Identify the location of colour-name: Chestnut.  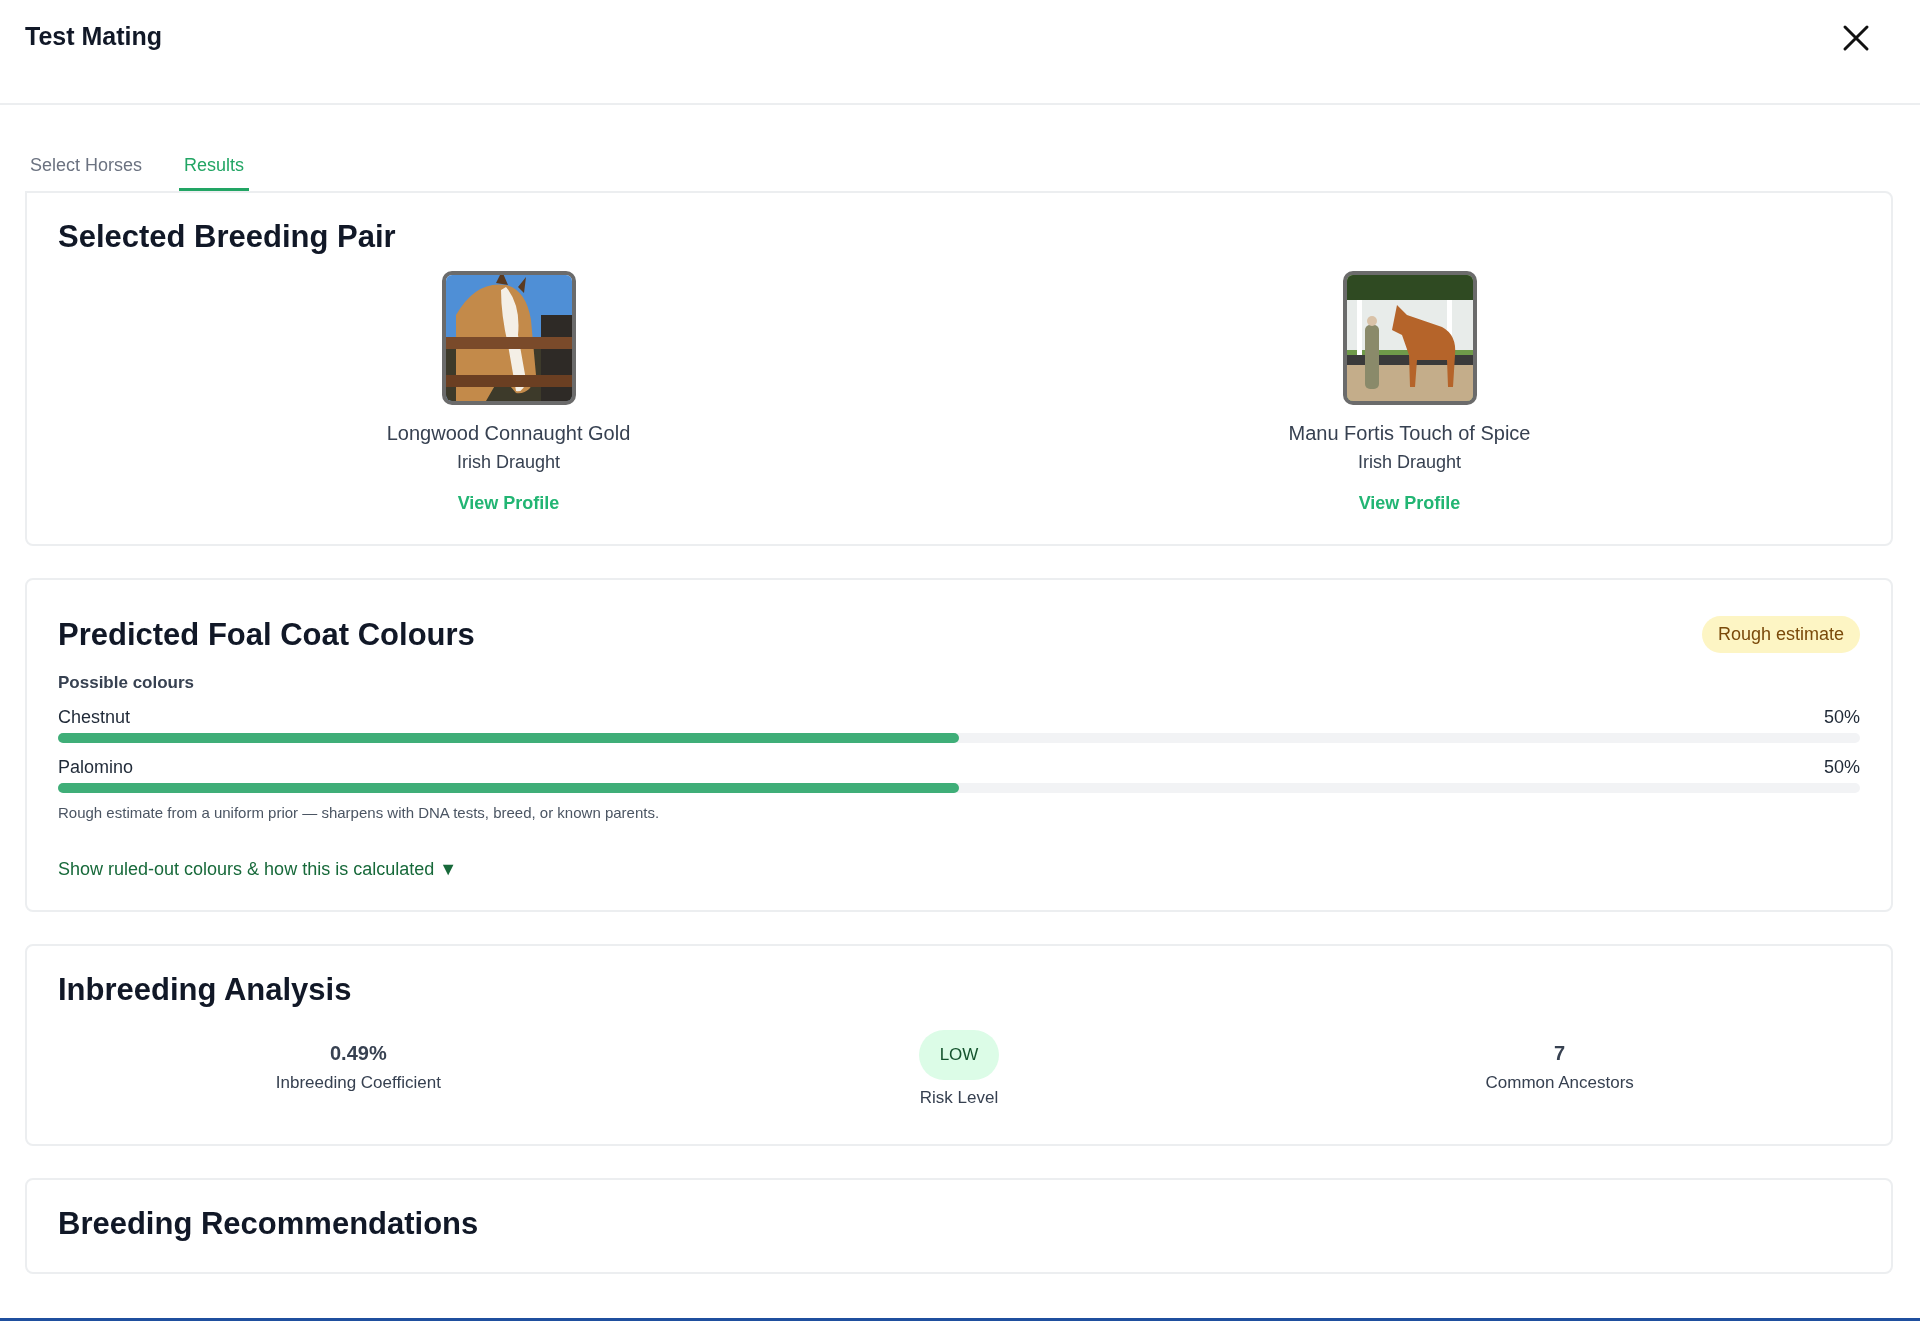
(94, 717).